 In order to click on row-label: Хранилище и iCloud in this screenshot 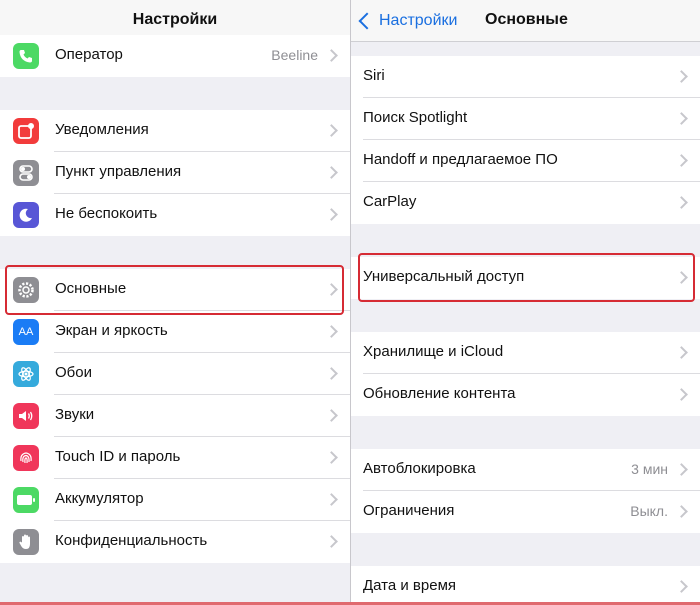, I will do `click(433, 351)`.